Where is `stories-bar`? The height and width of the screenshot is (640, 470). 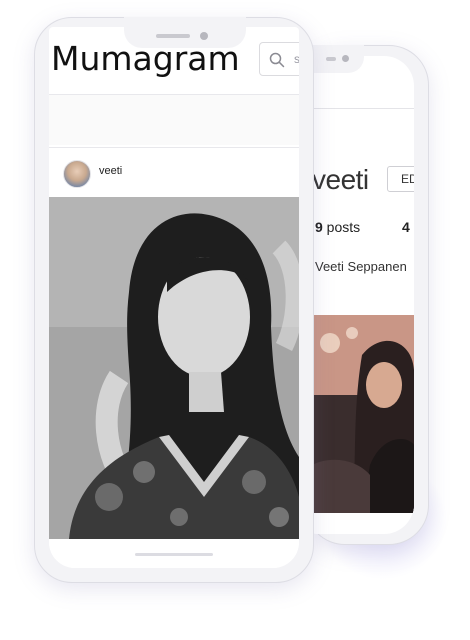 stories-bar is located at coordinates (174, 120).